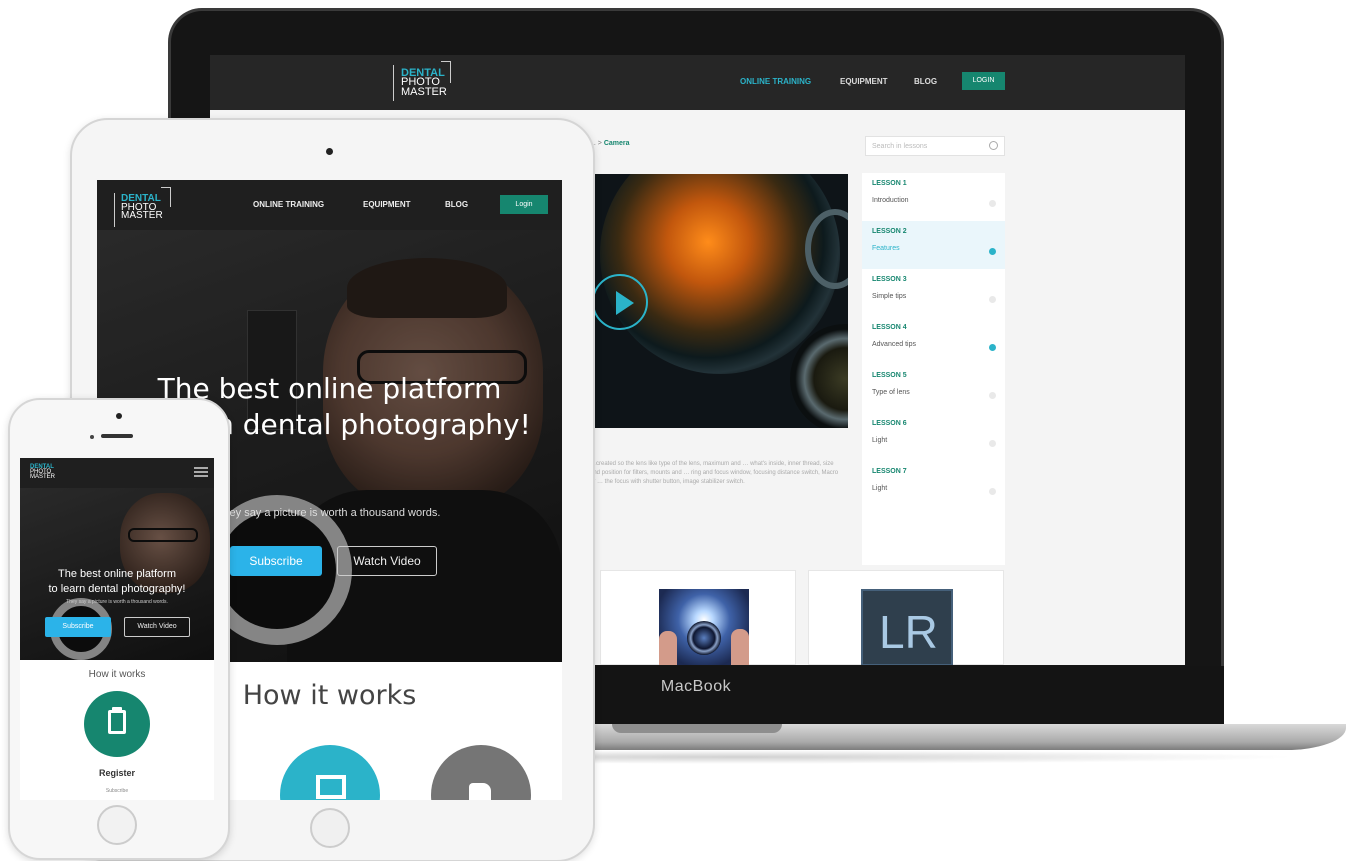  I want to click on lesson-number: LESSON 1, so click(889, 183).